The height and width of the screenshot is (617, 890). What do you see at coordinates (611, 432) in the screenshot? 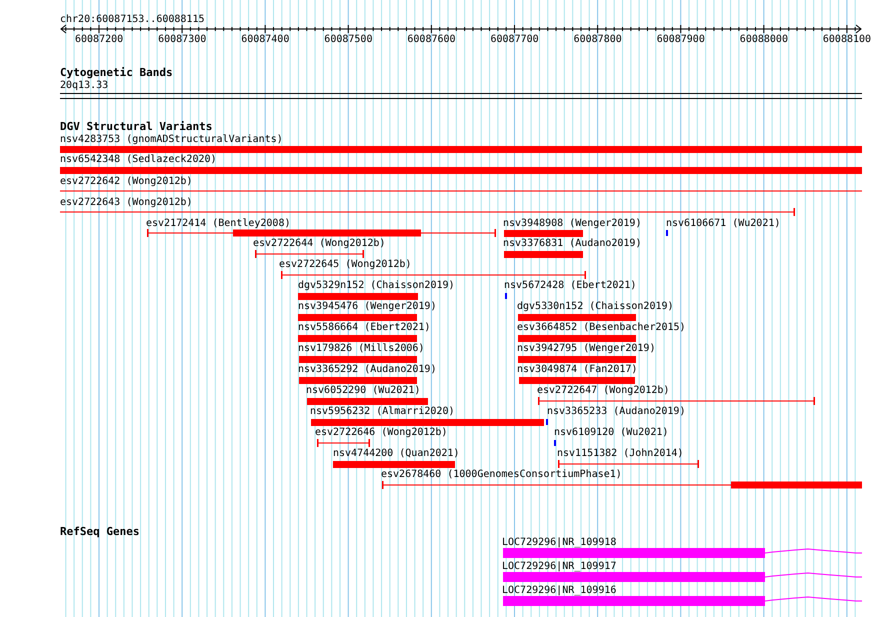
I see `variant-label: nsv6109120 (Wu2021)` at bounding box center [611, 432].